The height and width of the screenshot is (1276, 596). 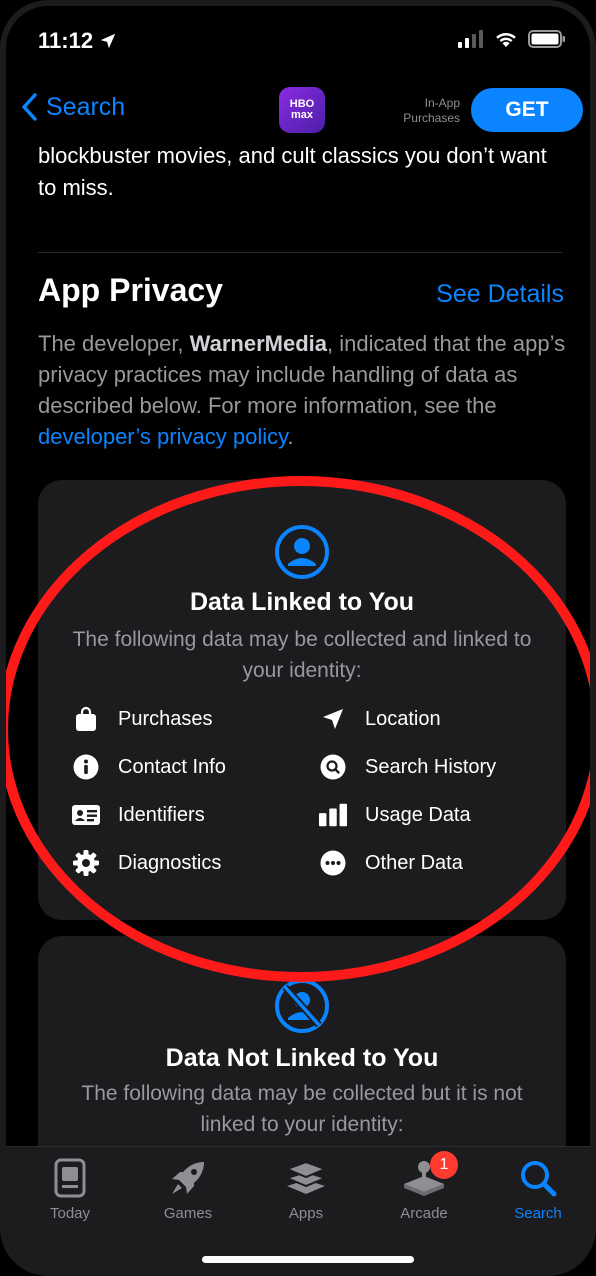 I want to click on privacy-policy-link: developer’s privacy policy, so click(x=162, y=436).